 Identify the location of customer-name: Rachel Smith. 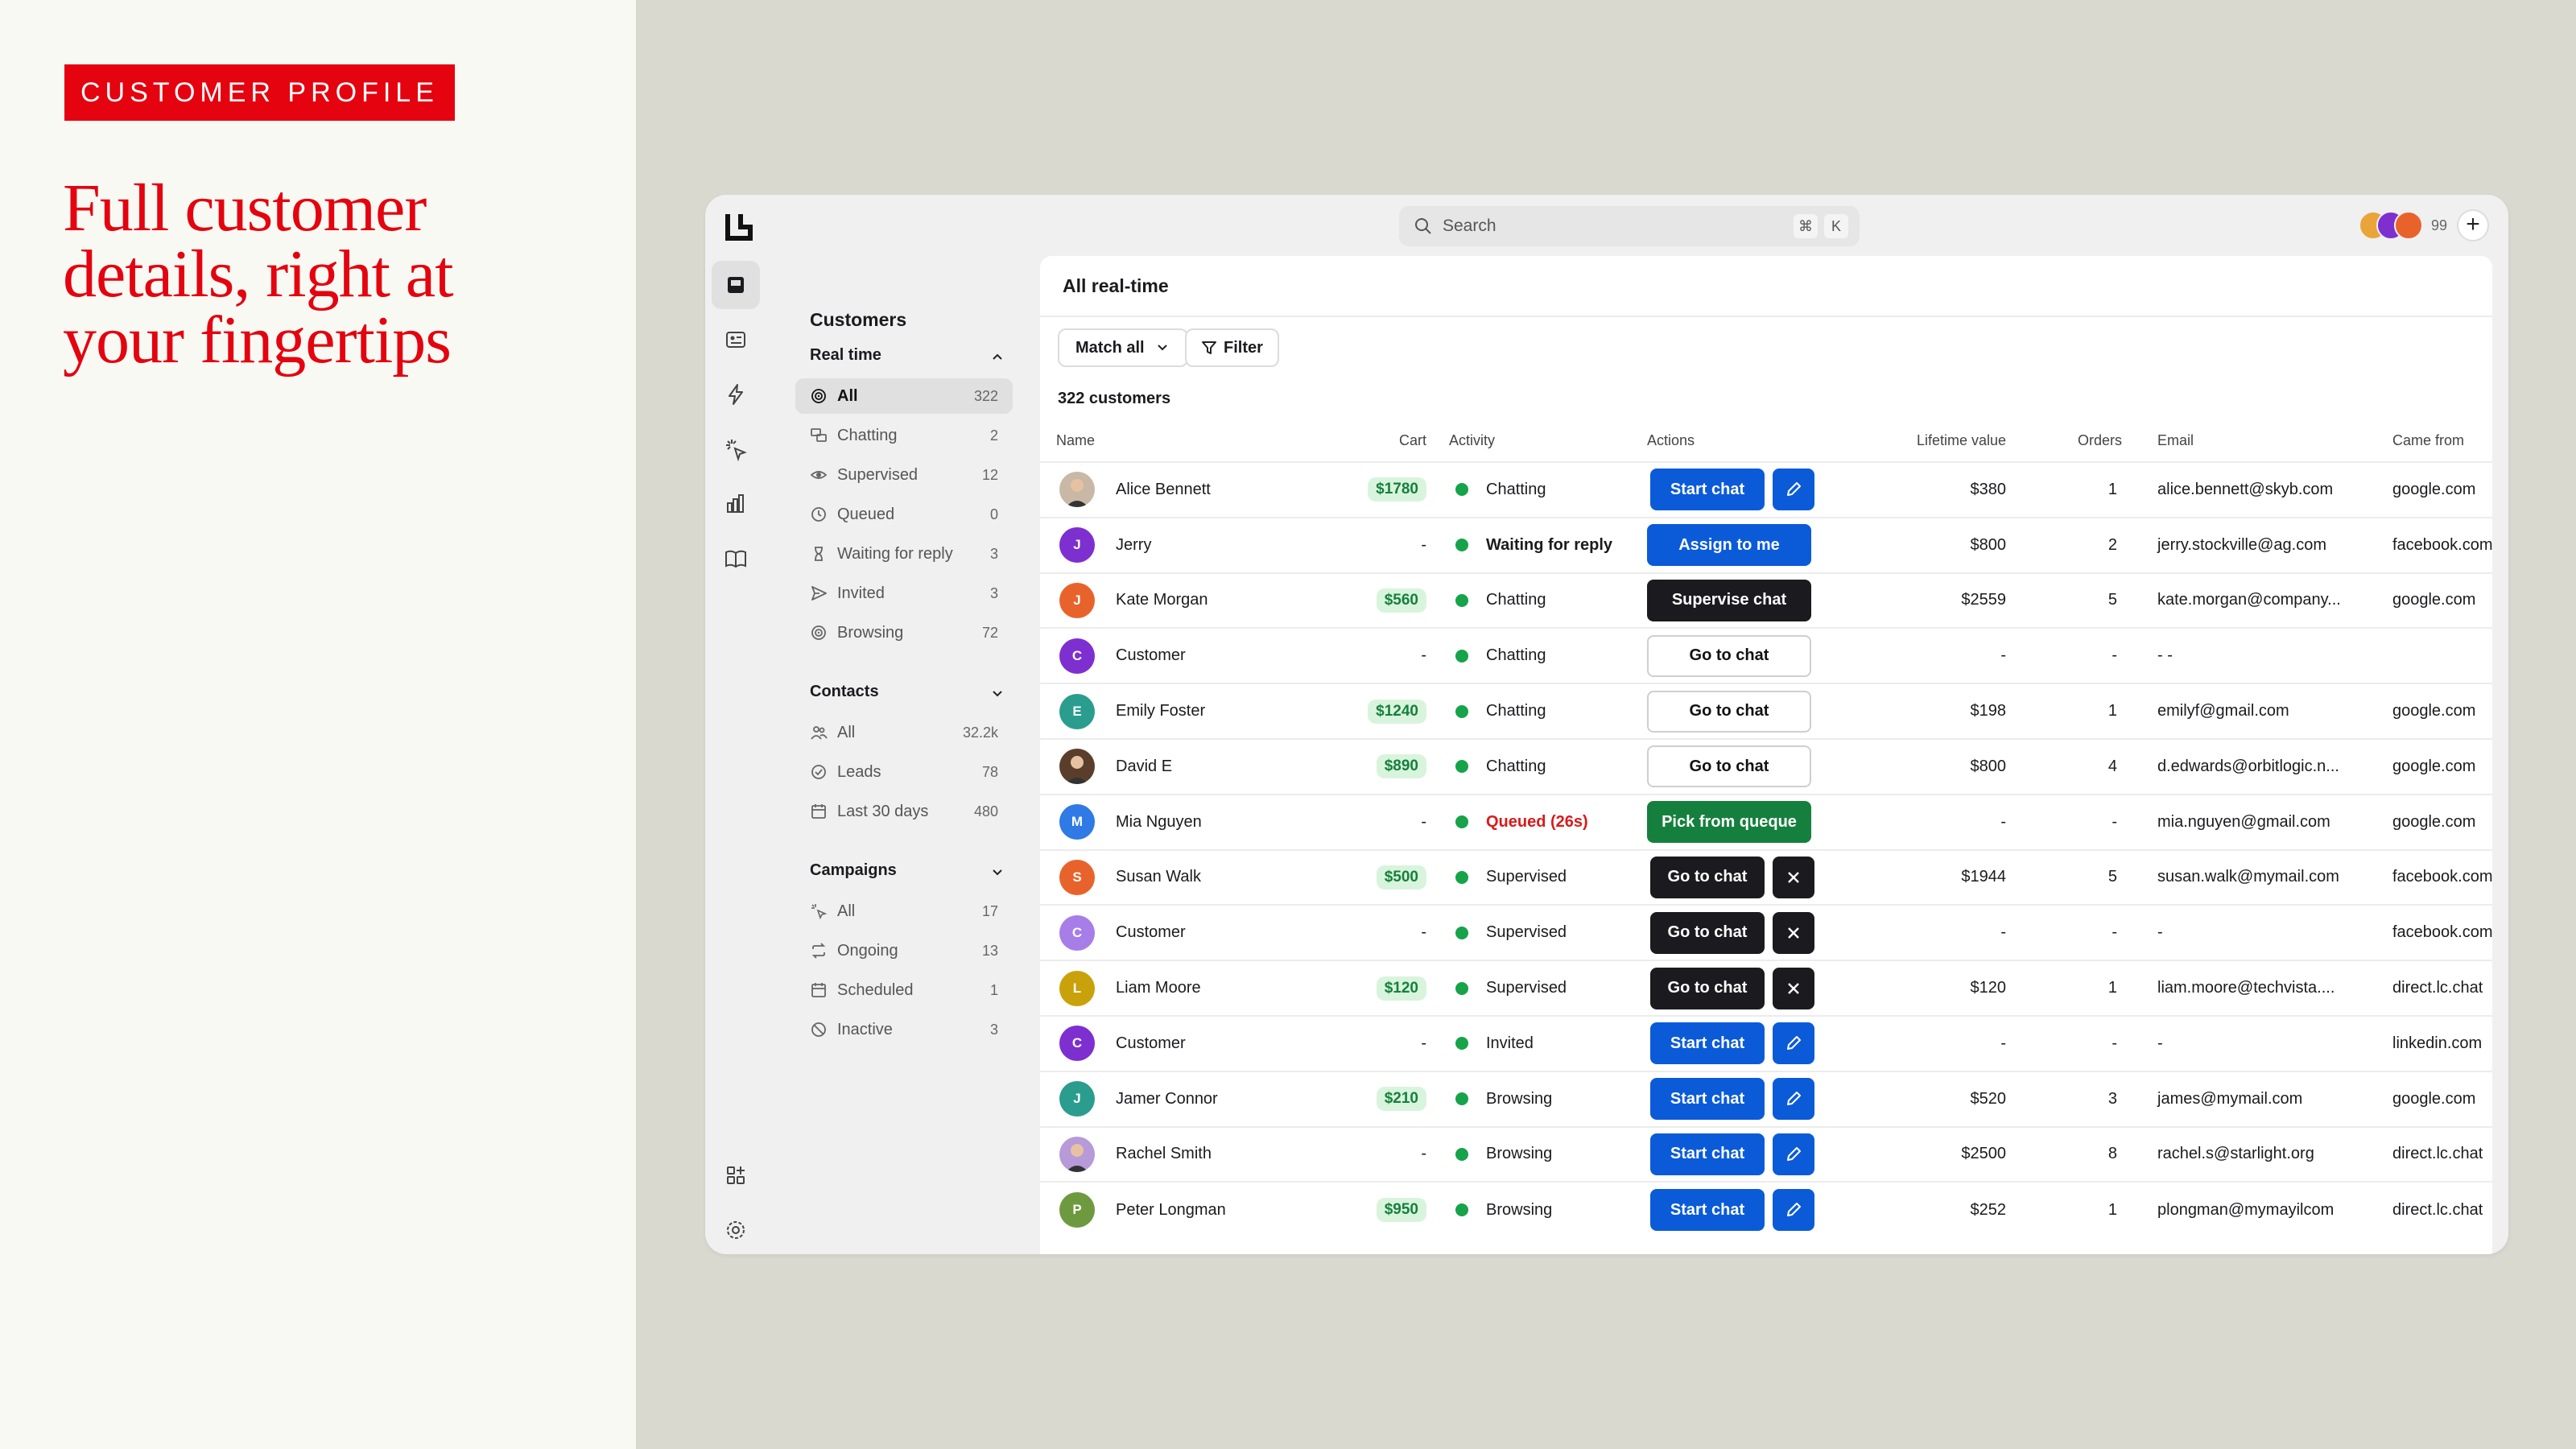
(1164, 1154).